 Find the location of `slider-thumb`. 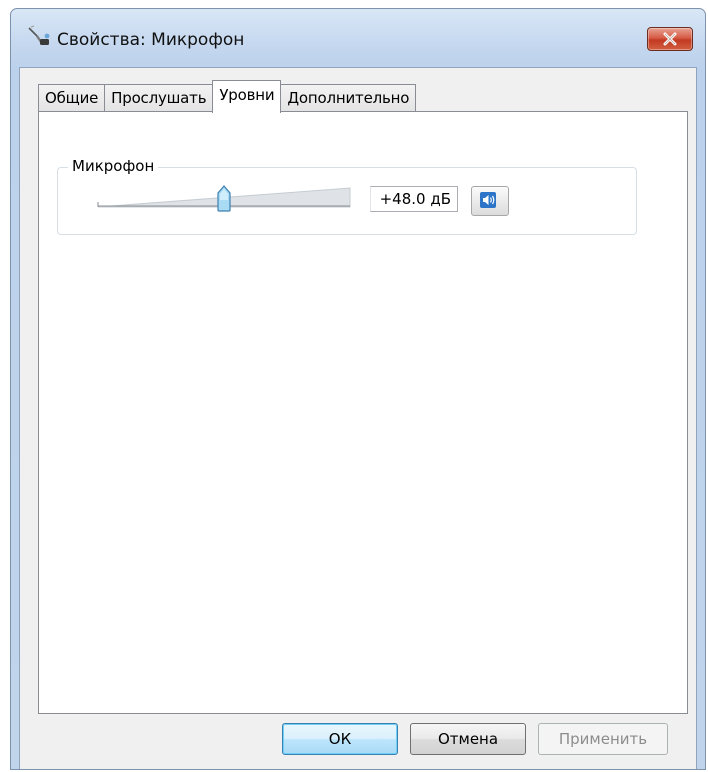

slider-thumb is located at coordinates (224, 198).